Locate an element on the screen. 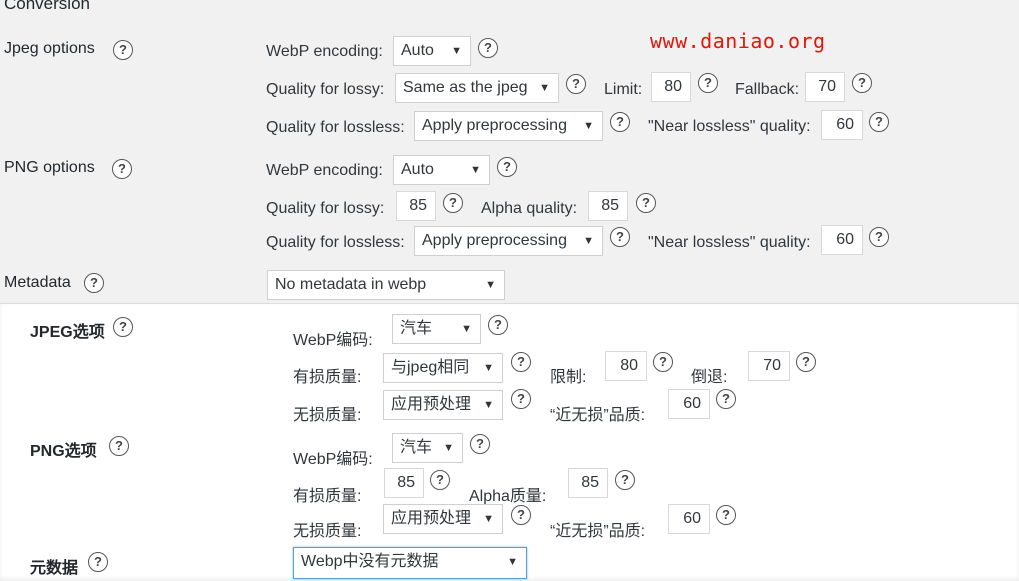 The height and width of the screenshot is (581, 1019). watermark: www.daniao.org is located at coordinates (738, 41).